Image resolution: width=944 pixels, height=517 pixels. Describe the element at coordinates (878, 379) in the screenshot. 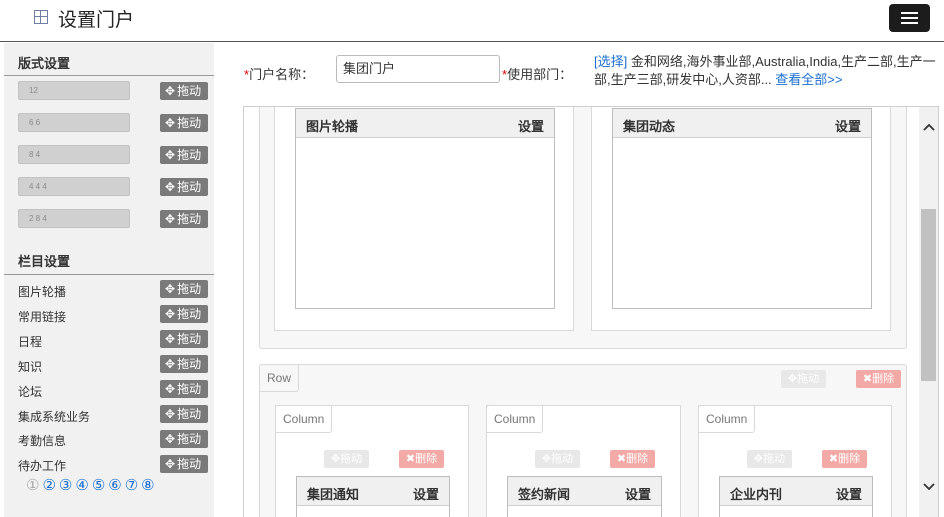

I see `row-delete-button: ✖删除` at that location.